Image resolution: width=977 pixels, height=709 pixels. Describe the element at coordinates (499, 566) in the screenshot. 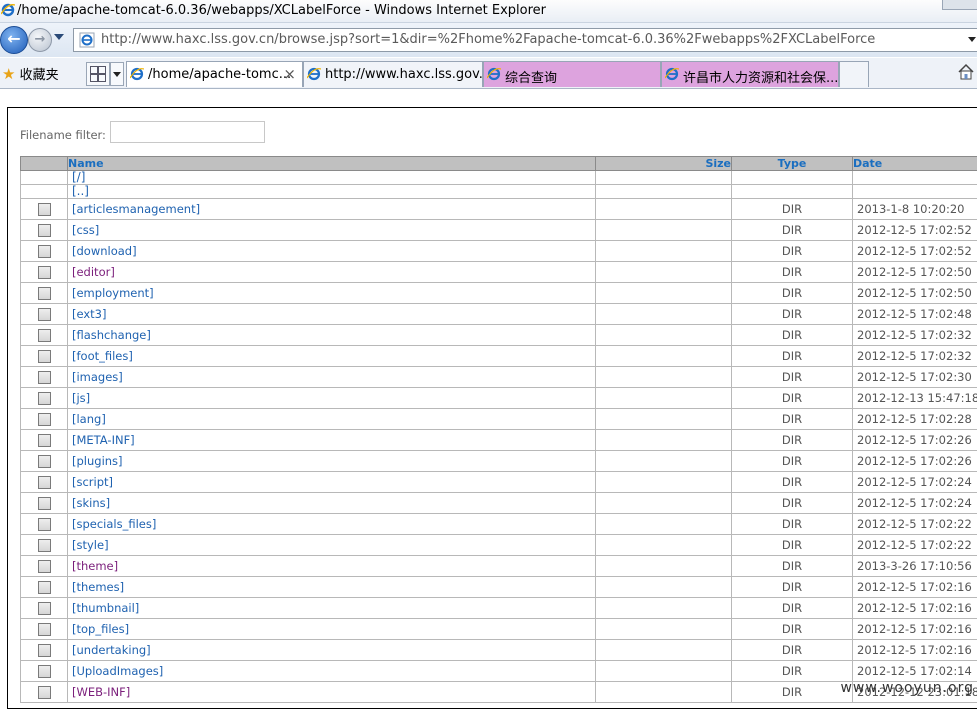

I see `table-row: [theme]DIR2013-3-26 17:10:56` at that location.